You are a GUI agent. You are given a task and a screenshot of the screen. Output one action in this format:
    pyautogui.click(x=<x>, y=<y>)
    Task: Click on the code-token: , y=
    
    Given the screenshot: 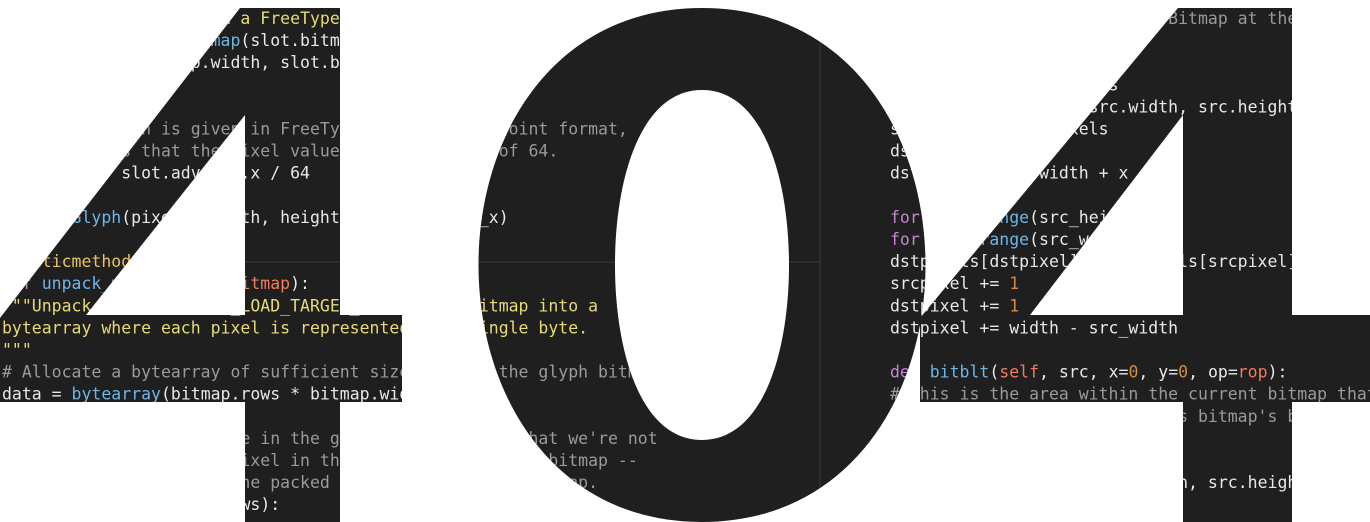 What is the action you would take?
    pyautogui.click(x=1158, y=372)
    